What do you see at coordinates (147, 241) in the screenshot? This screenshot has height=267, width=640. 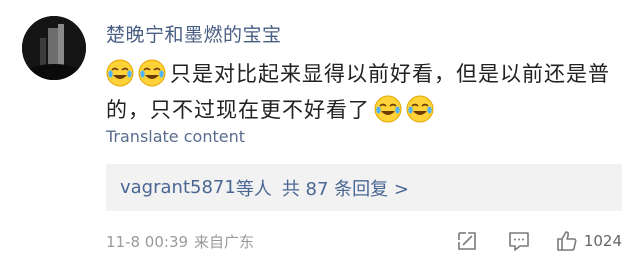 I see `timestamp: 11-8 00:39` at bounding box center [147, 241].